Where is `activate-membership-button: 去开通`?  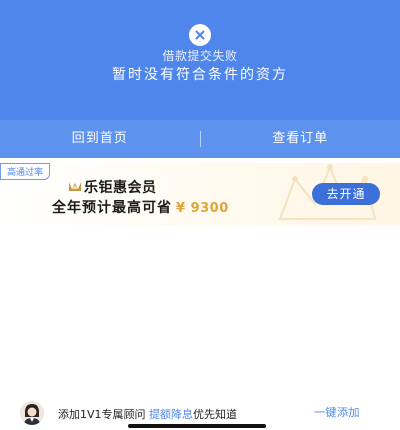 activate-membership-button: 去开通 is located at coordinates (346, 194).